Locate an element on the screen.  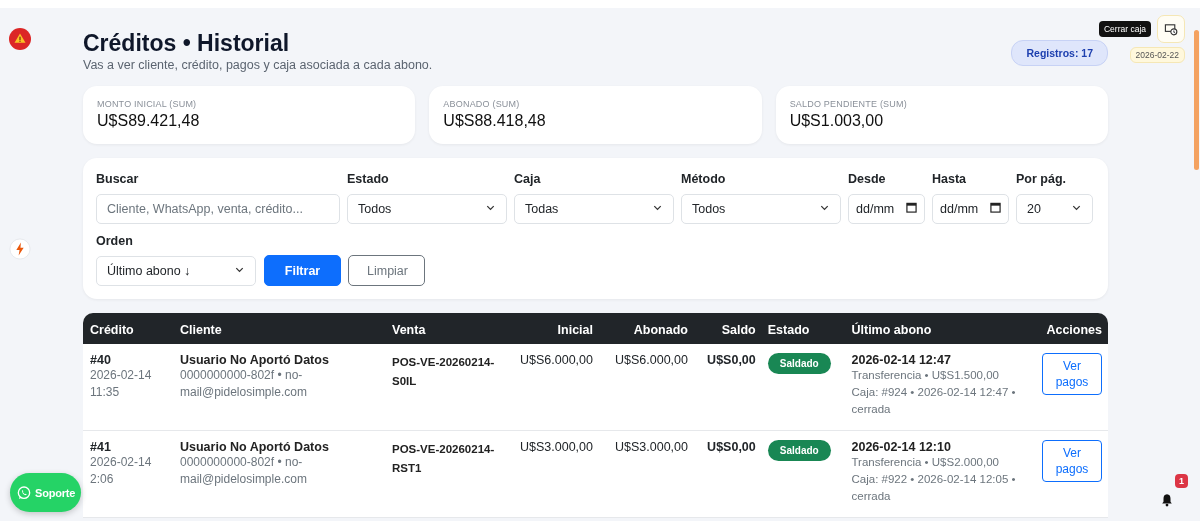
clear-button: Limpiar is located at coordinates (386, 270).